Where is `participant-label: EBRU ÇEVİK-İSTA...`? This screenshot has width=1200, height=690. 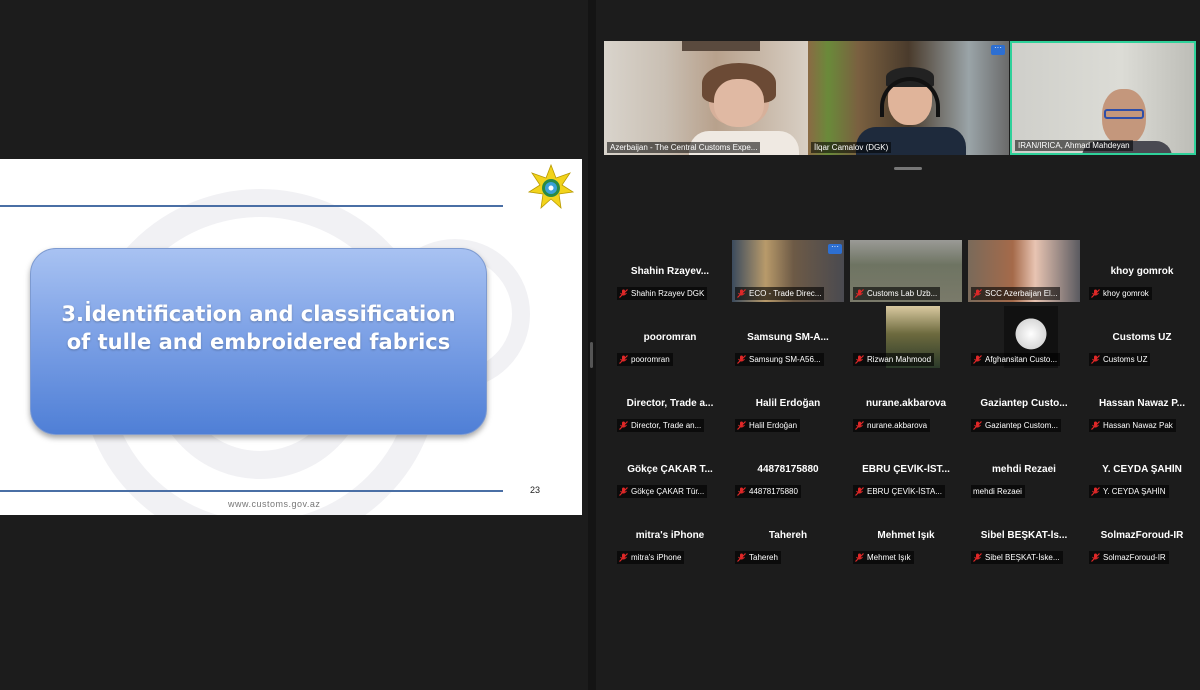
participant-label: EBRU ÇEVİK-İSTA... is located at coordinates (899, 491).